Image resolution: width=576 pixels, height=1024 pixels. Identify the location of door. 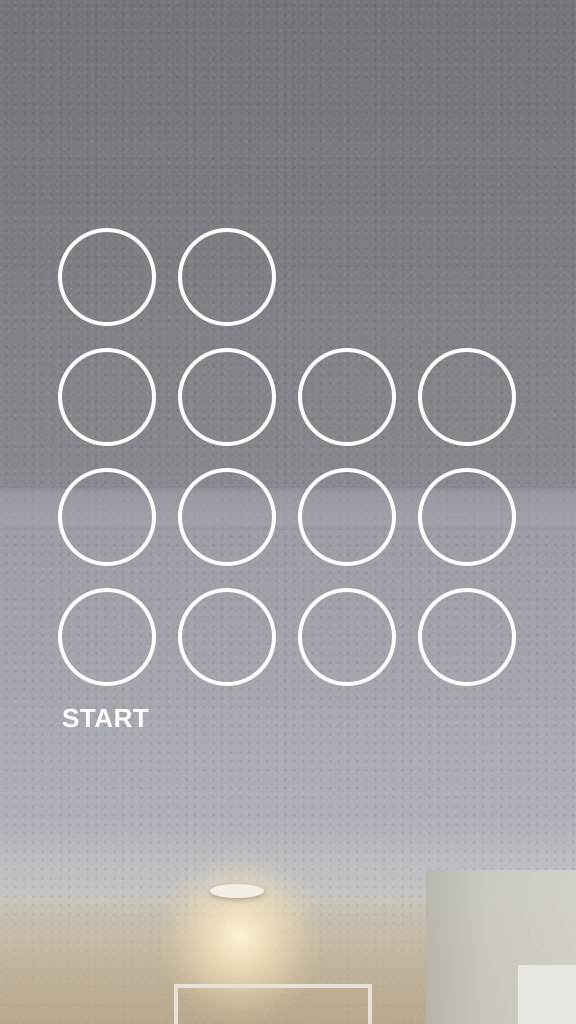
(545, 994).